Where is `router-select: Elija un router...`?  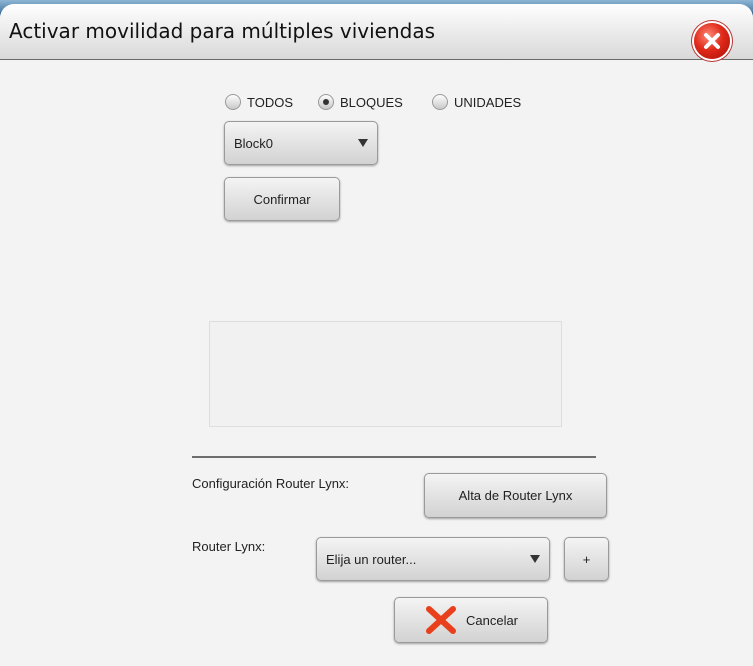 router-select: Elija un router... is located at coordinates (433, 559).